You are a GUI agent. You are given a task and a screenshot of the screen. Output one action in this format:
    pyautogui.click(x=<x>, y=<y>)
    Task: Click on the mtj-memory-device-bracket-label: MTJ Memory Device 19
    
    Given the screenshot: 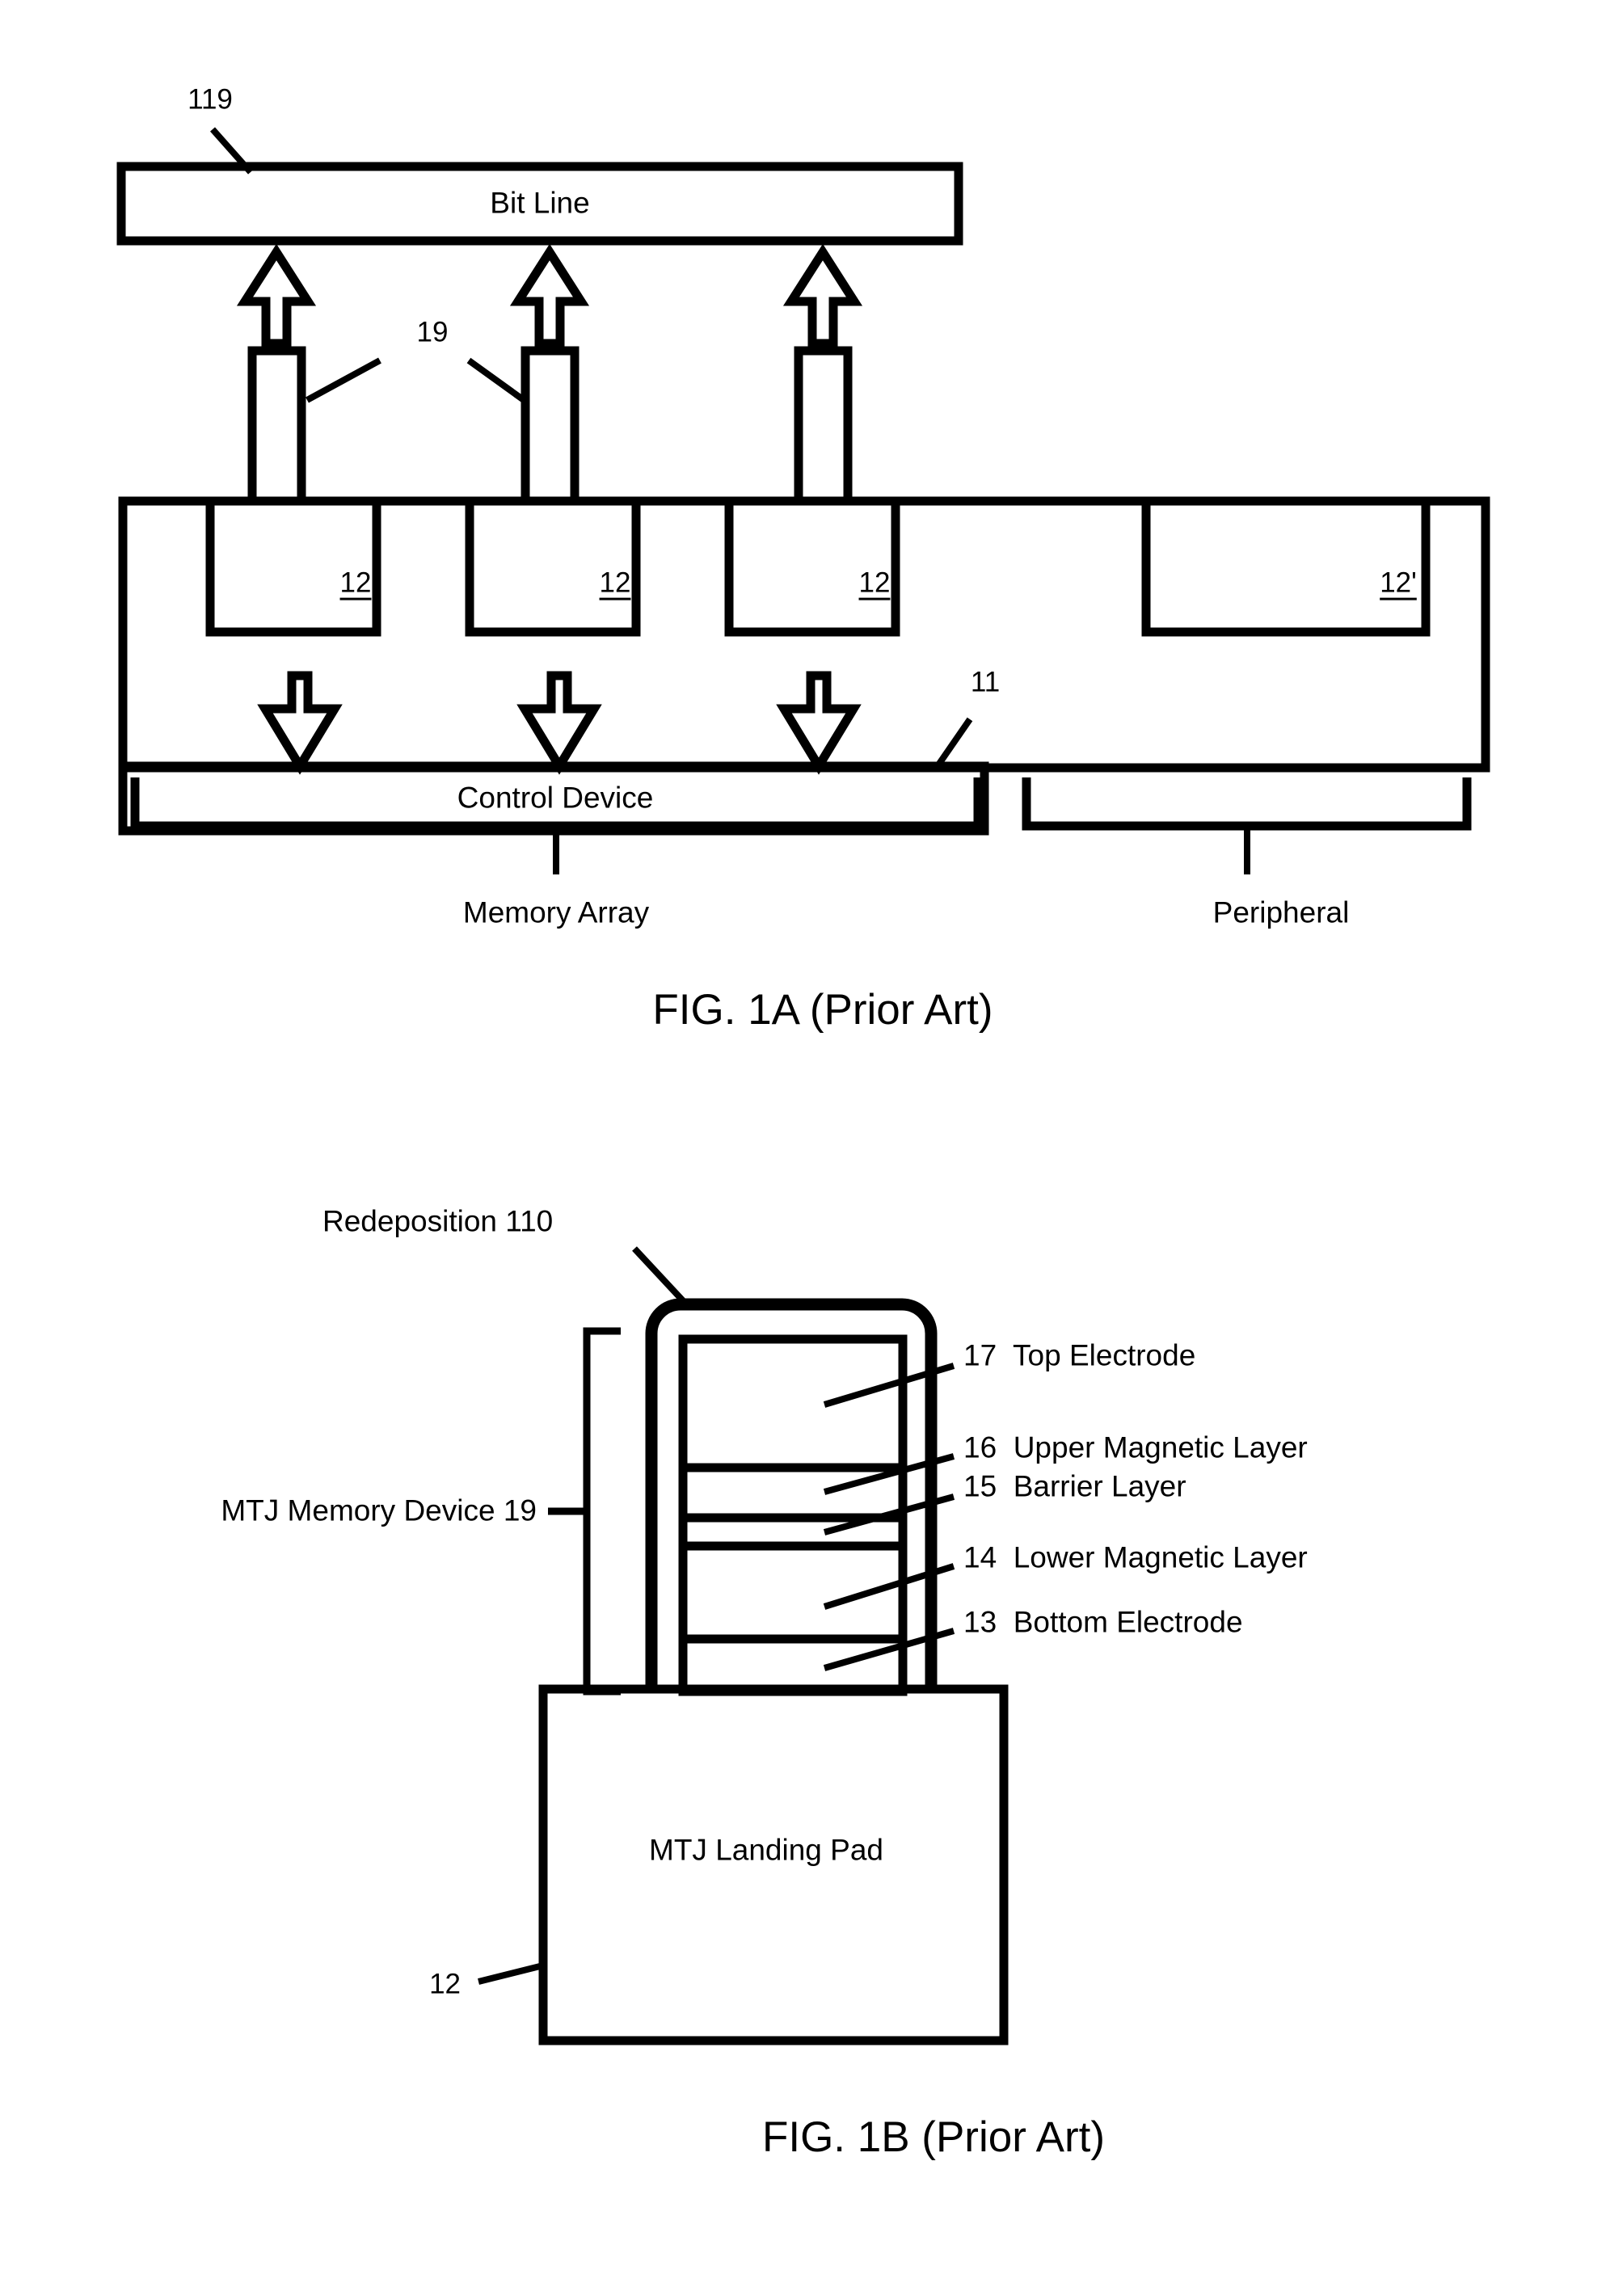 What is the action you would take?
    pyautogui.click(x=379, y=1510)
    